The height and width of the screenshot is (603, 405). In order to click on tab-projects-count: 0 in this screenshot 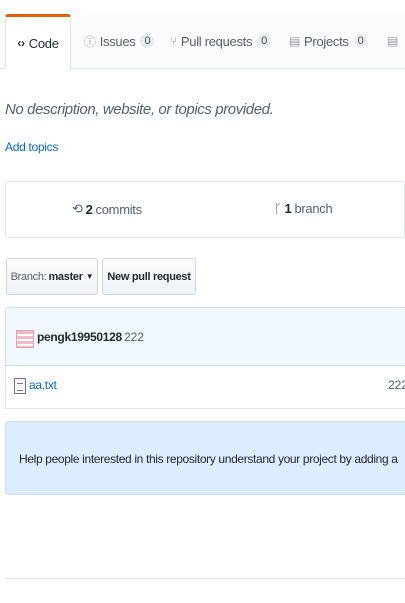, I will do `click(360, 41)`.